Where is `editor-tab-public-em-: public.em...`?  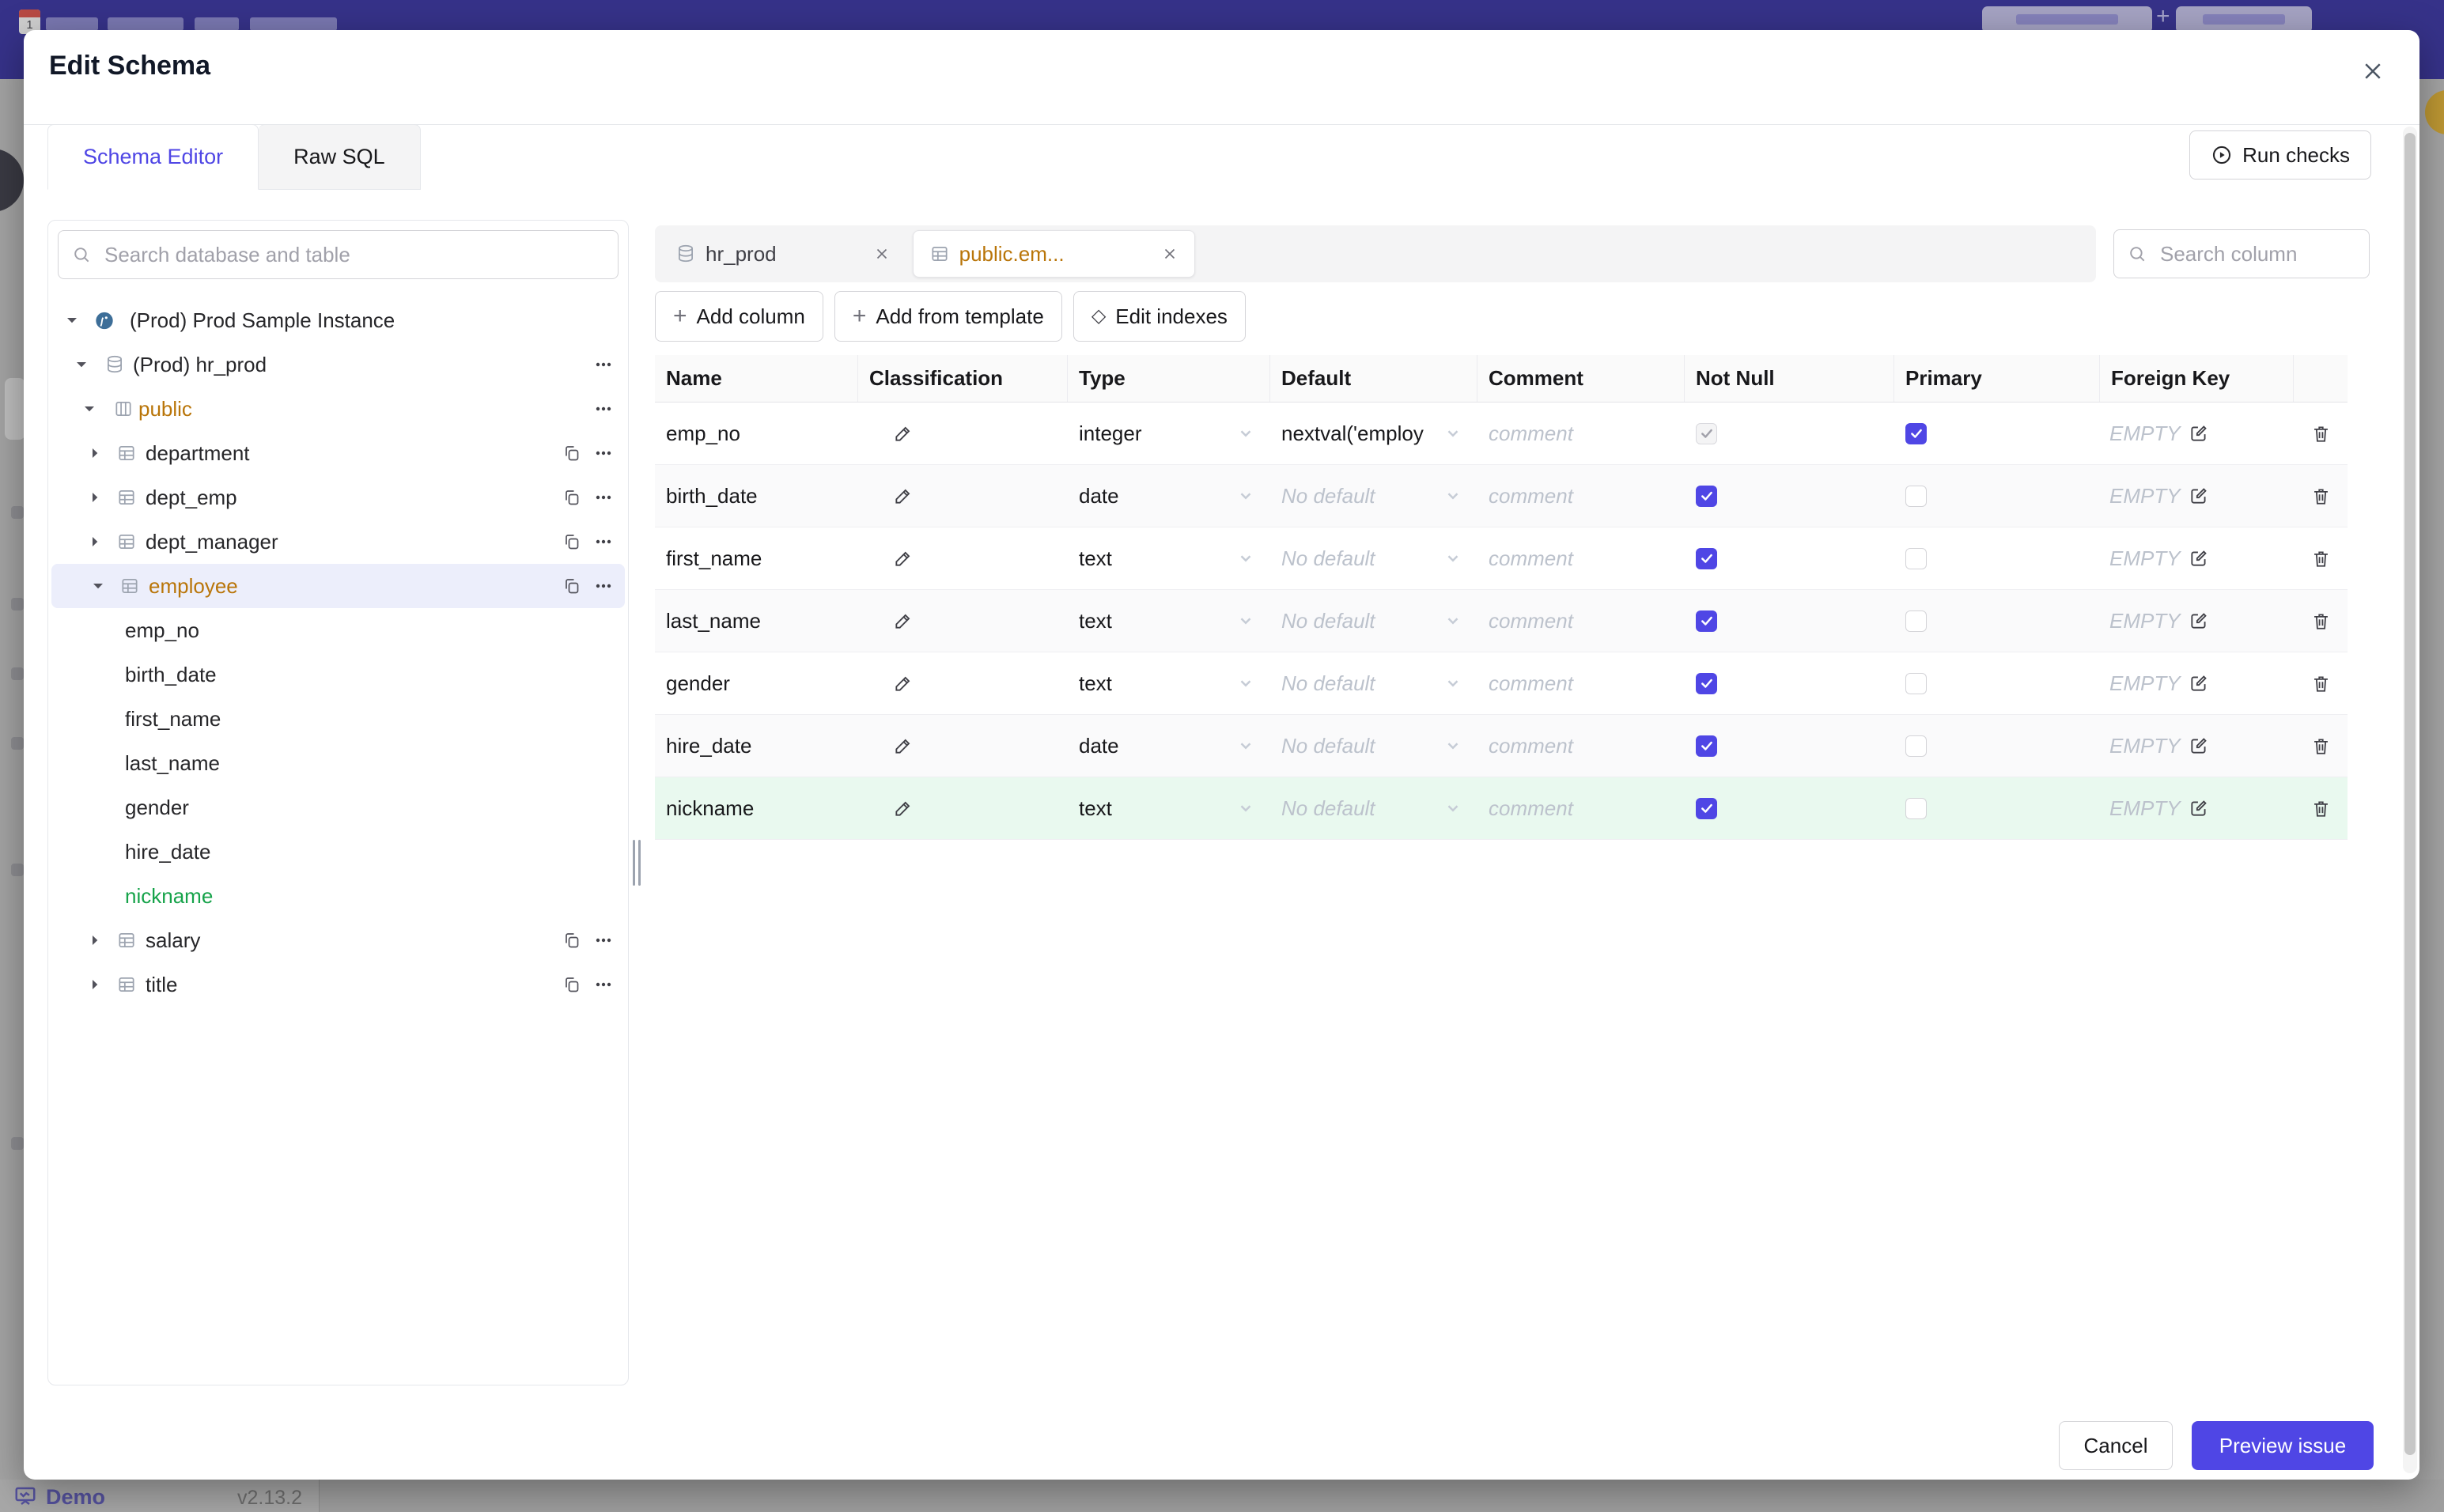
editor-tab-public-em-: public.em... is located at coordinates (1053, 254).